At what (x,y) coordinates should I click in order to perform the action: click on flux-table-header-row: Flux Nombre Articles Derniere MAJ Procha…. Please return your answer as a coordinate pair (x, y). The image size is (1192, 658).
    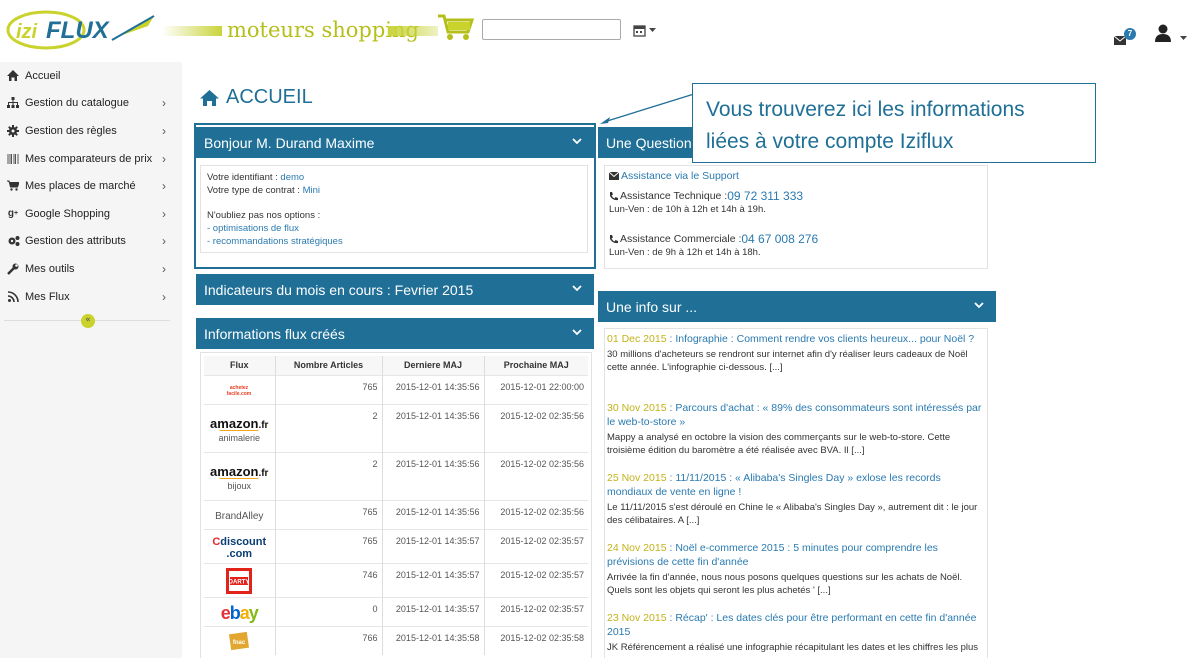
    Looking at the image, I should click on (396, 365).